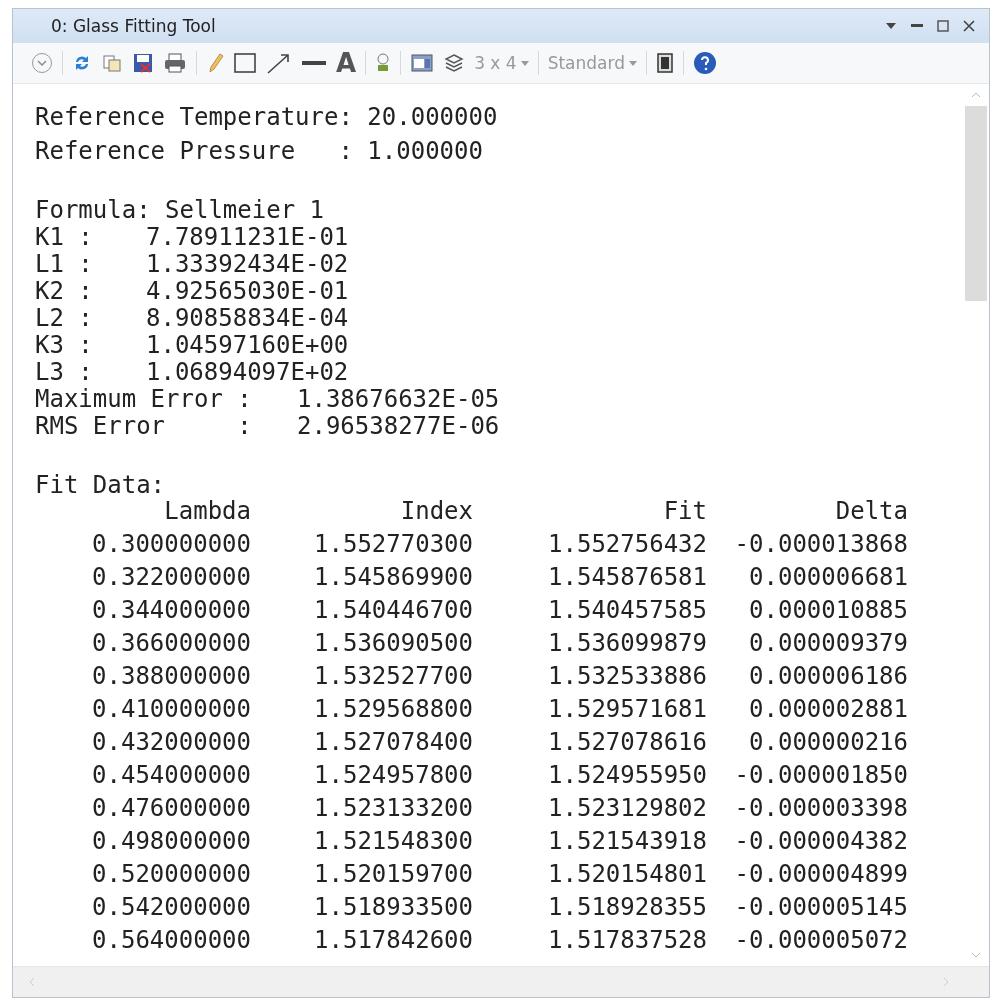  What do you see at coordinates (112, 63) in the screenshot?
I see `copy-icon` at bounding box center [112, 63].